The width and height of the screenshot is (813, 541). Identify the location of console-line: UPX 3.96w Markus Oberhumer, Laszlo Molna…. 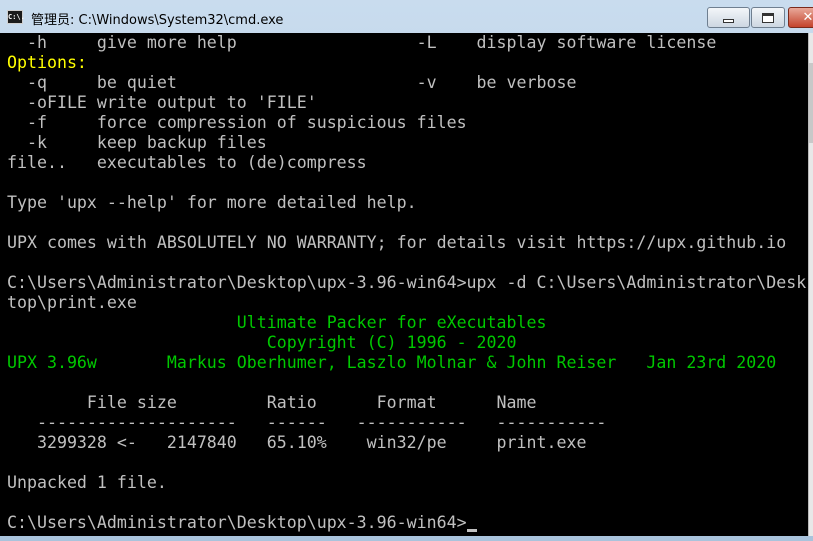
(392, 362).